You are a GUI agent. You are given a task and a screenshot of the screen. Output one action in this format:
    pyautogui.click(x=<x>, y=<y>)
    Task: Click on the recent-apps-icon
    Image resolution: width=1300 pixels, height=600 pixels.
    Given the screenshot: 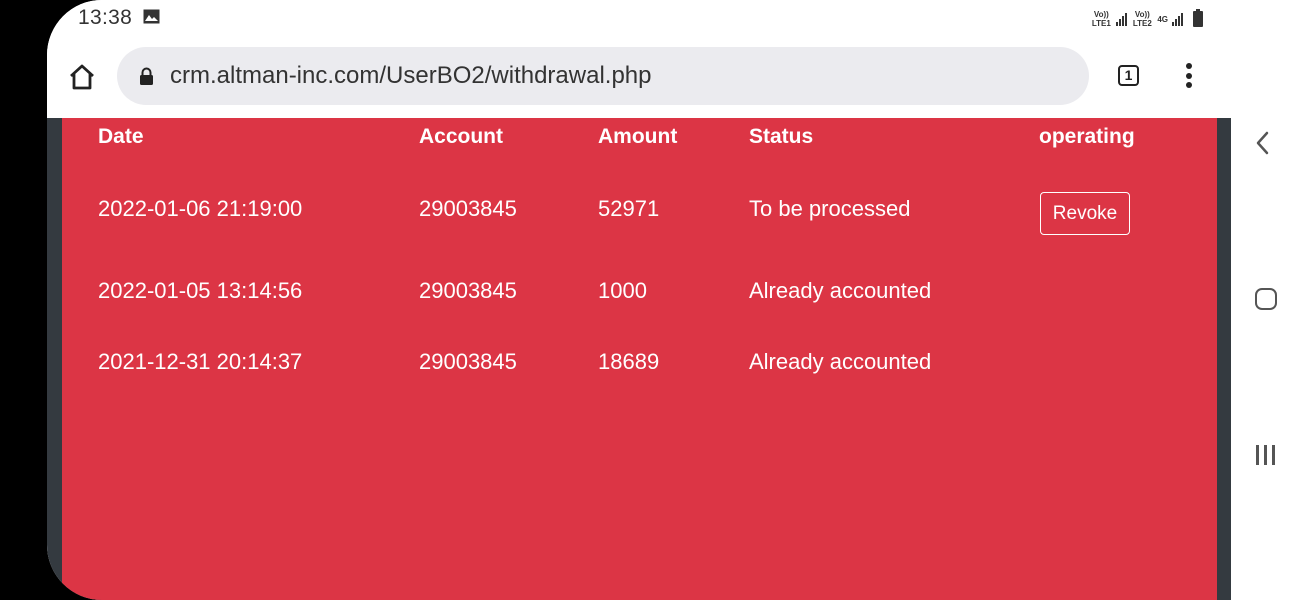 What is the action you would take?
    pyautogui.click(x=1266, y=456)
    